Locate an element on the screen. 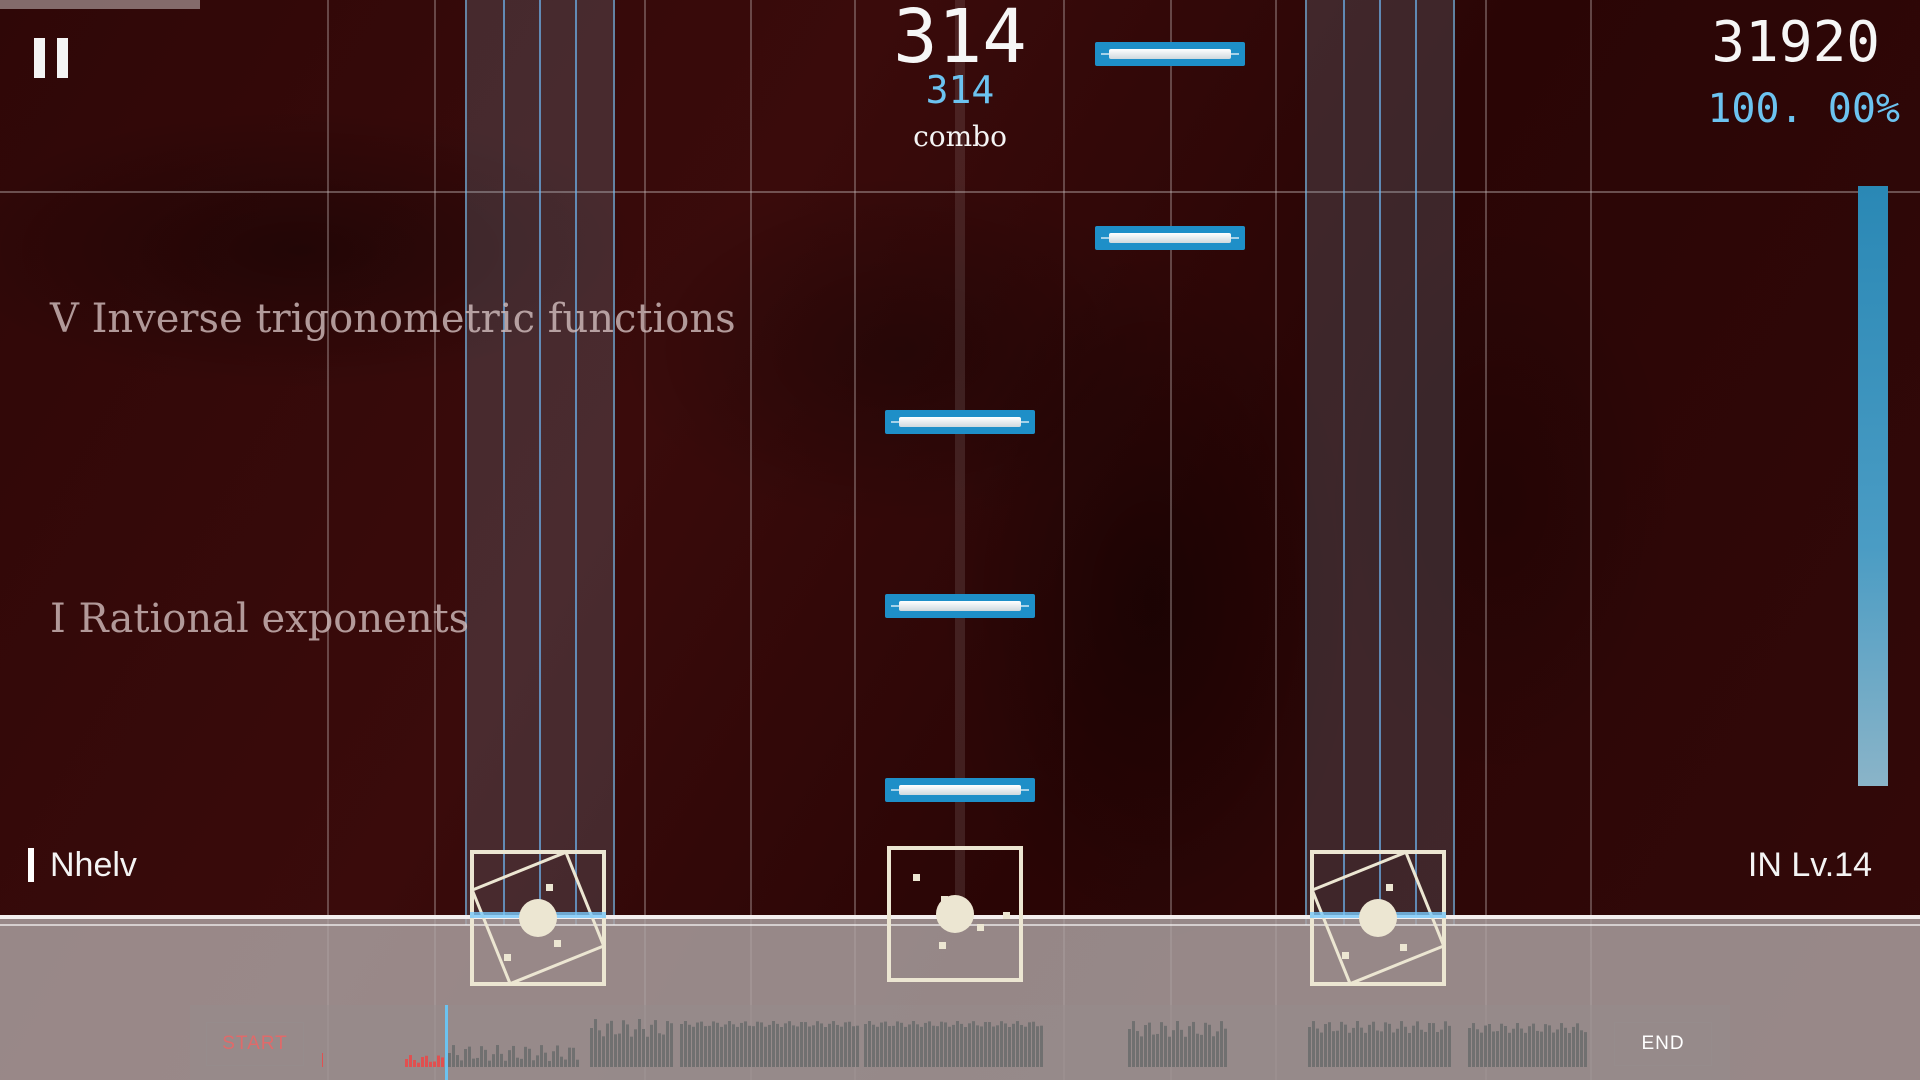 Image resolution: width=1920 pixels, height=1080 pixels. accuracy-display: 100. 00% is located at coordinates (1803, 109).